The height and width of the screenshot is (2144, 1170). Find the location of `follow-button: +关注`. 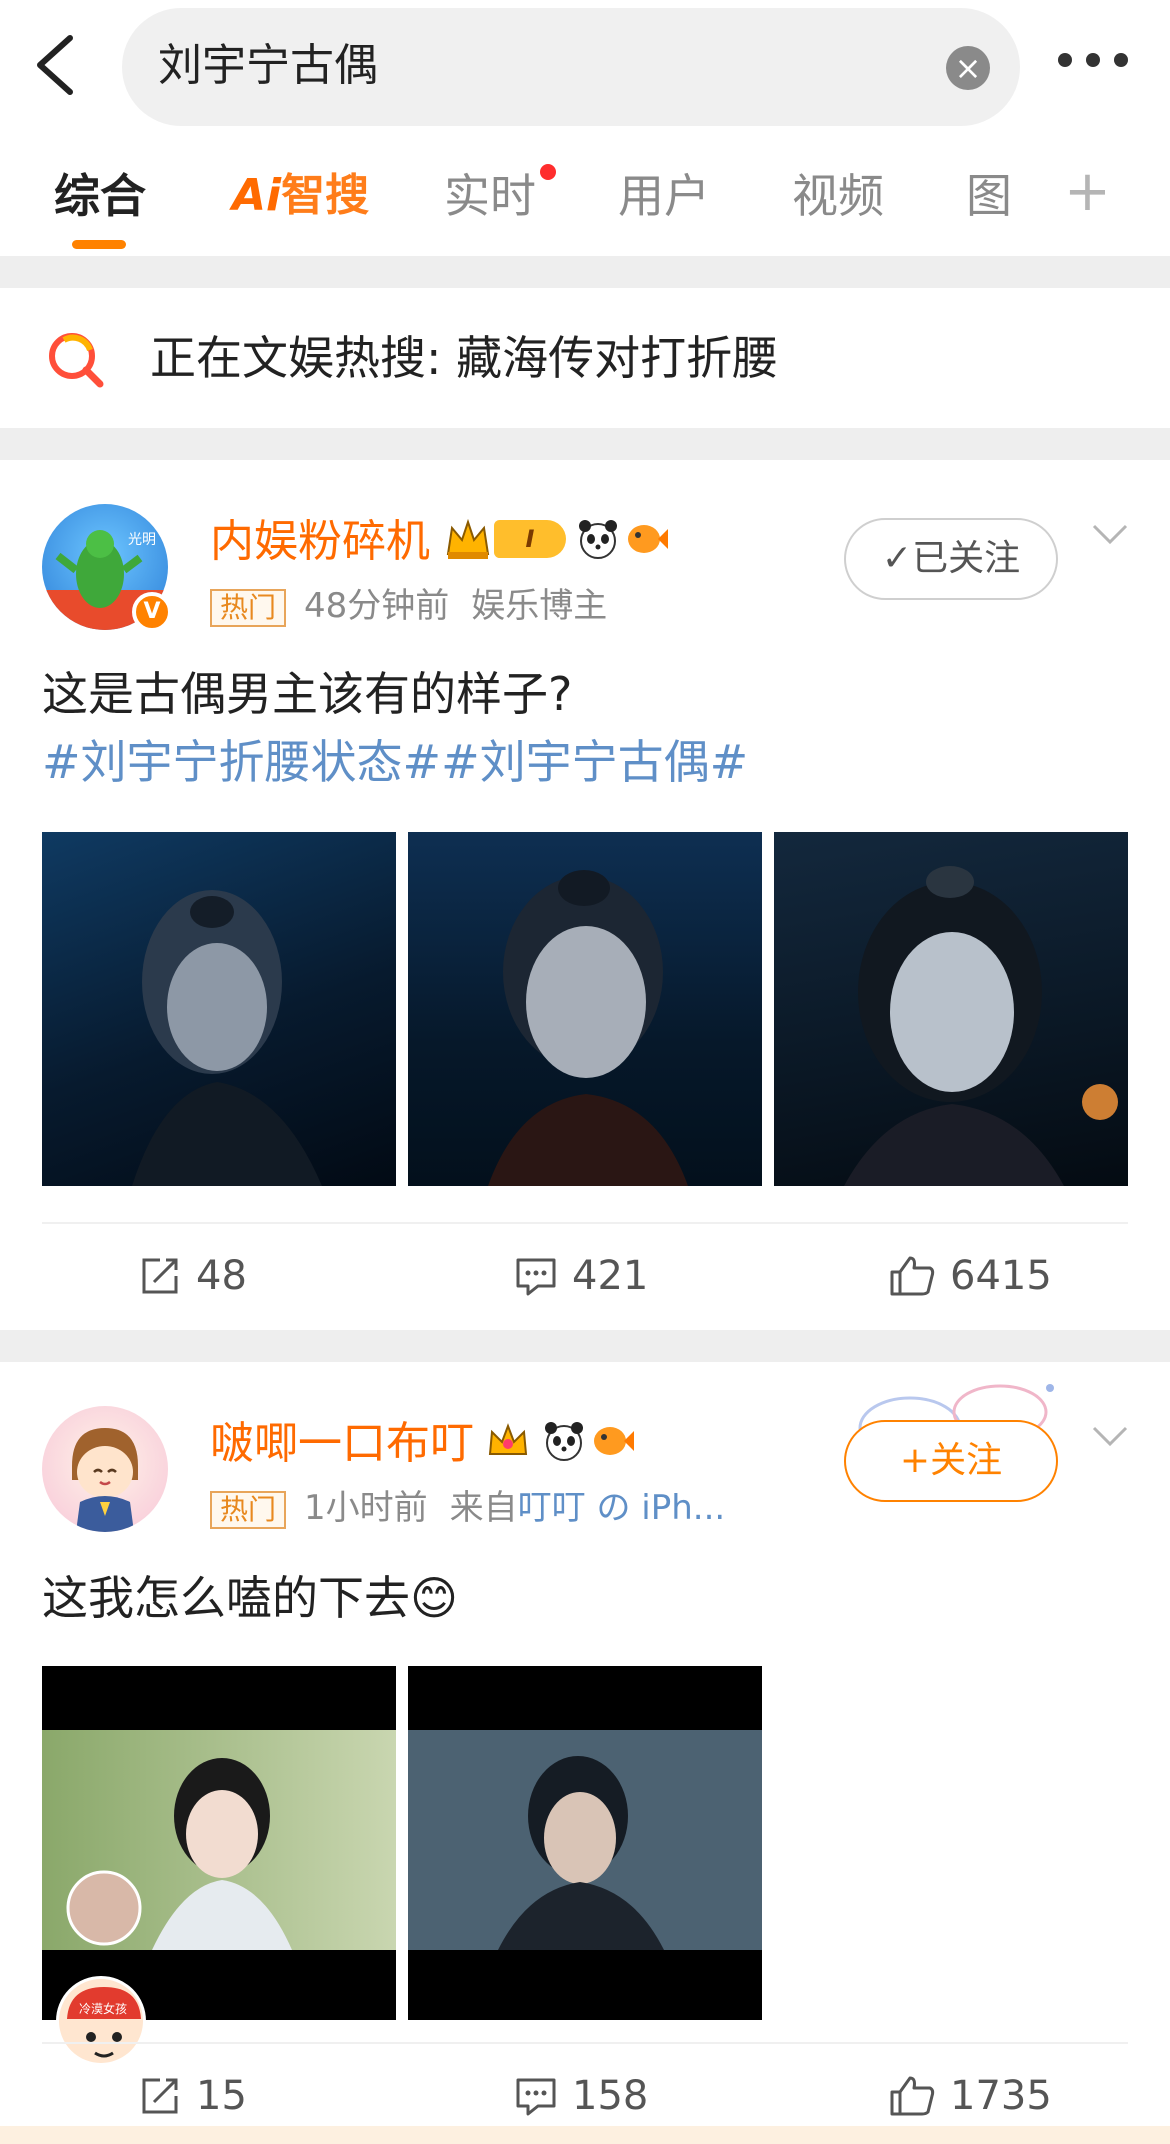

follow-button: +关注 is located at coordinates (951, 1461).